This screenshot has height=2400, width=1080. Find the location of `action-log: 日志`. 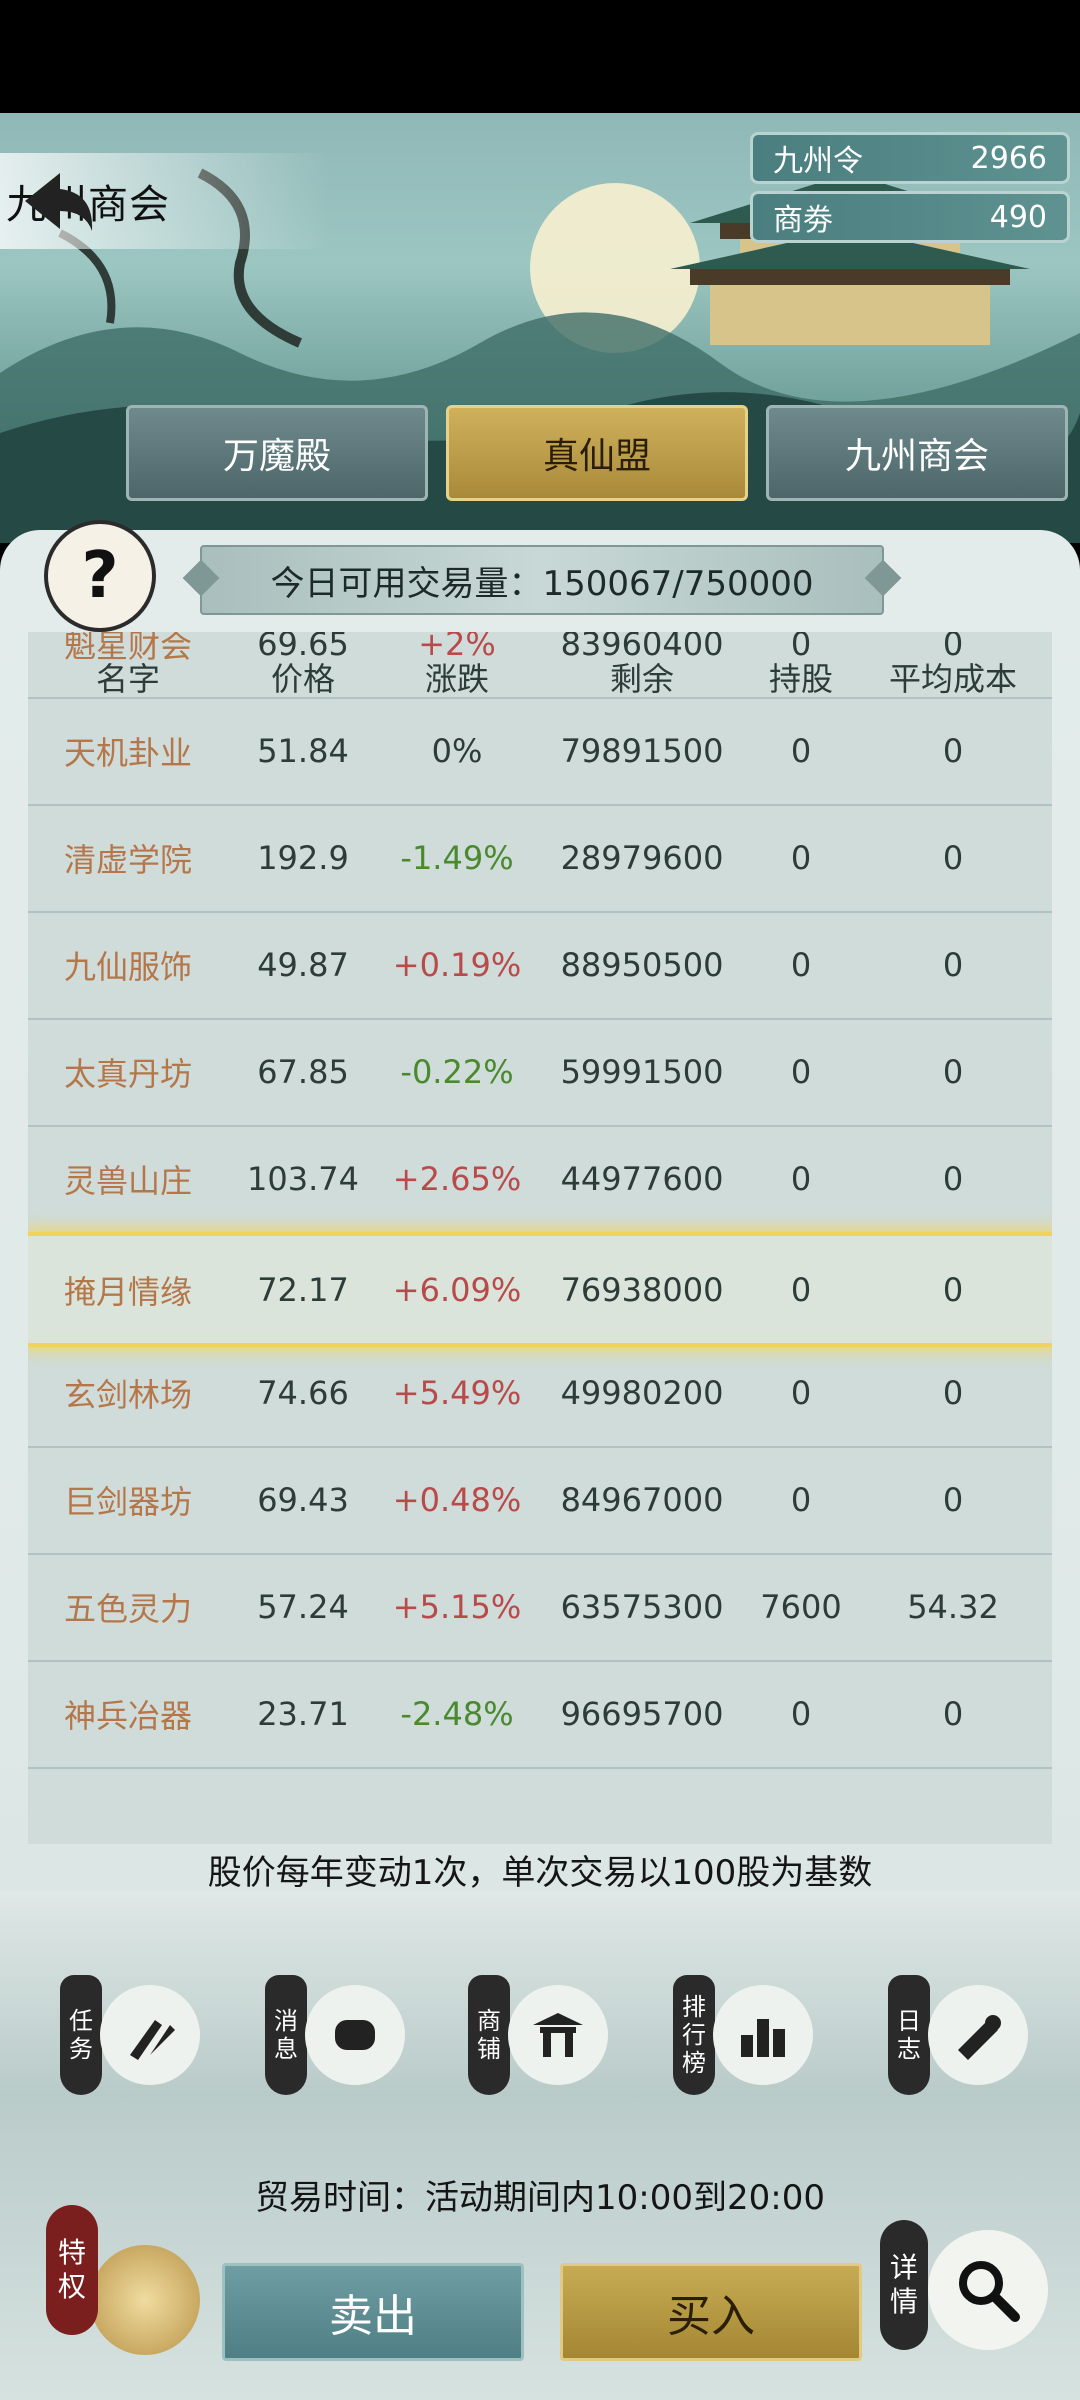

action-log: 日志 is located at coordinates (958, 2040).